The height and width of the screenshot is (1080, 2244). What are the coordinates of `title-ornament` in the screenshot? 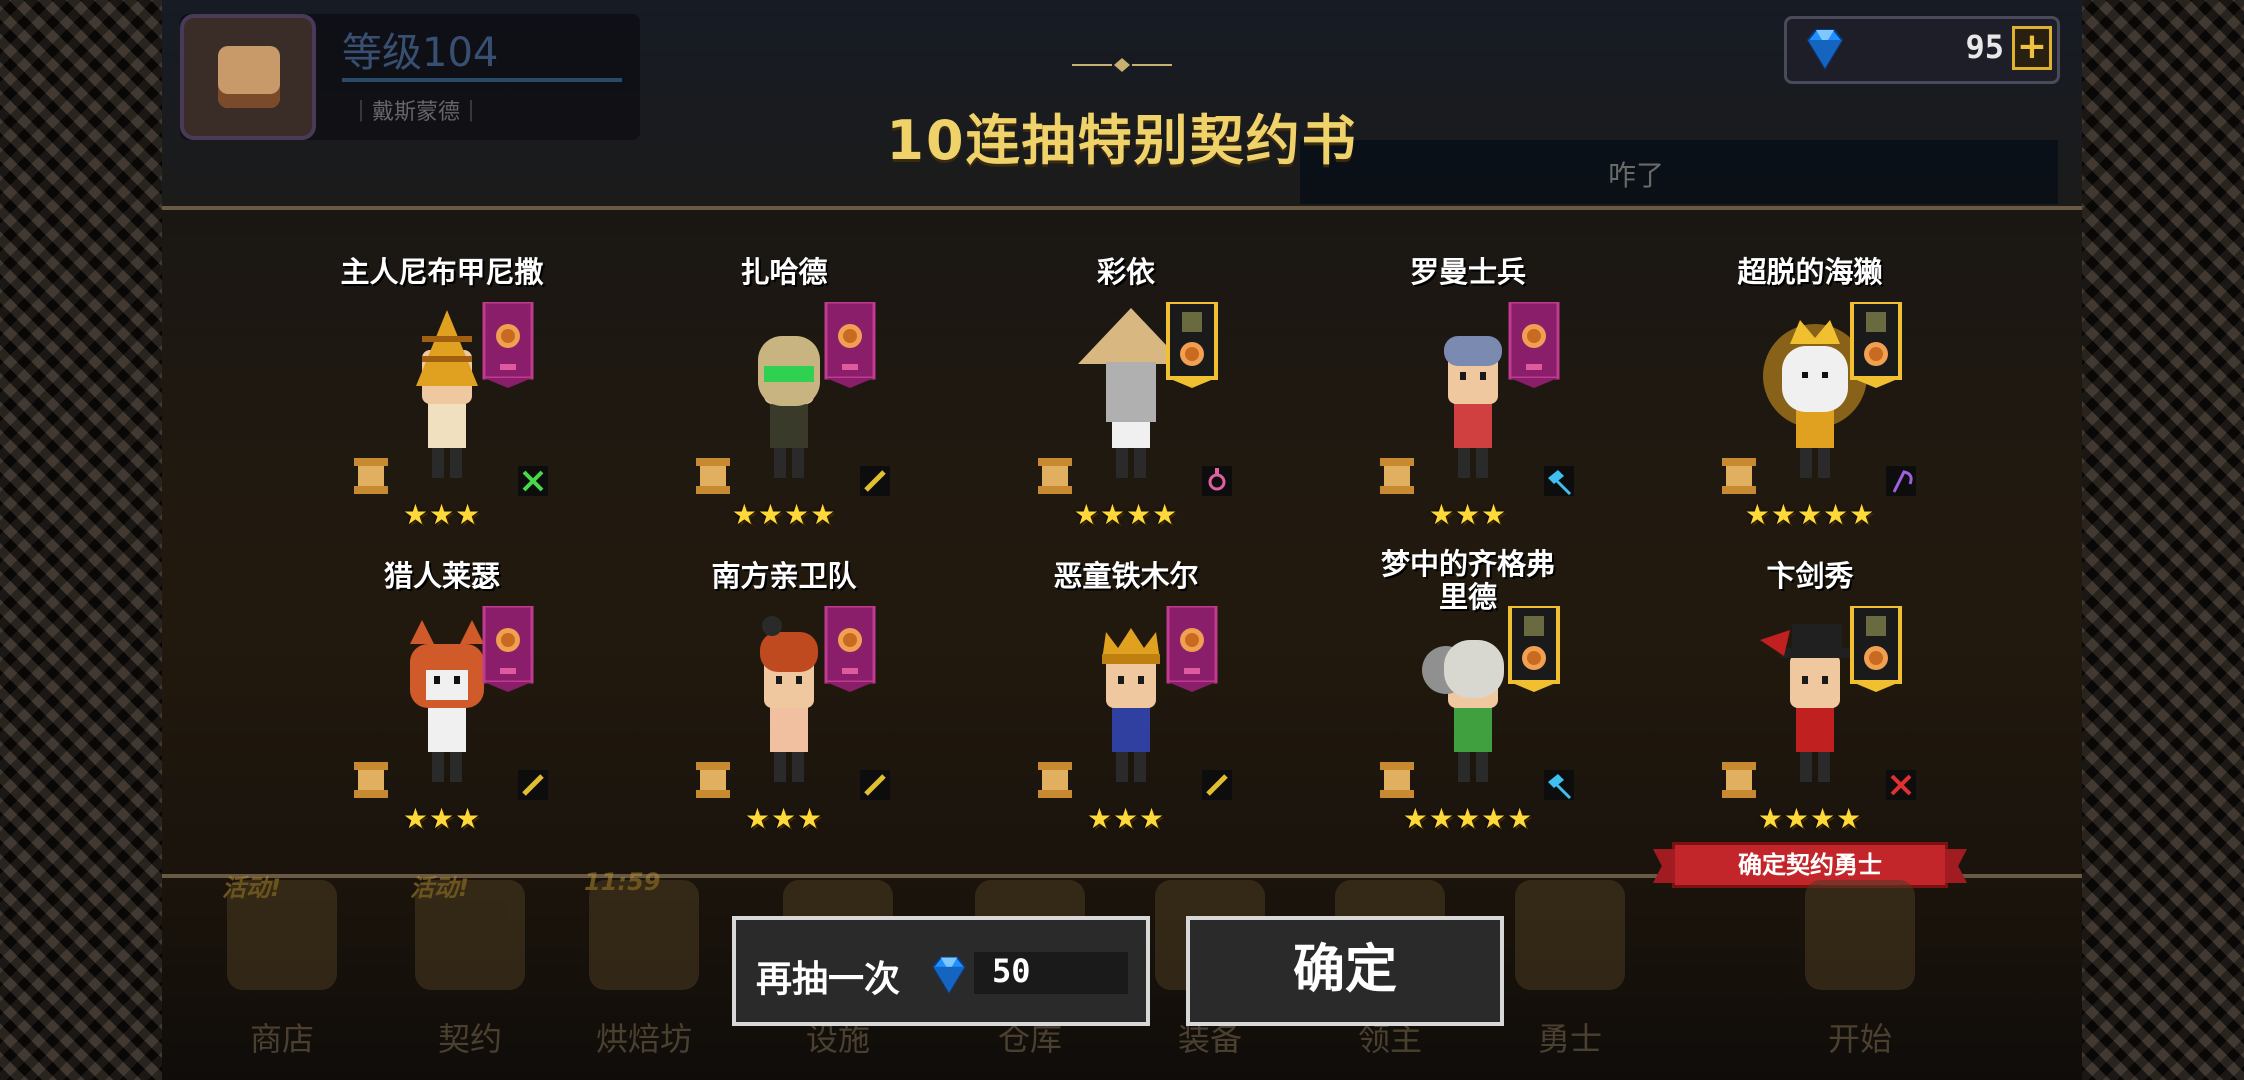 It's located at (1122, 65).